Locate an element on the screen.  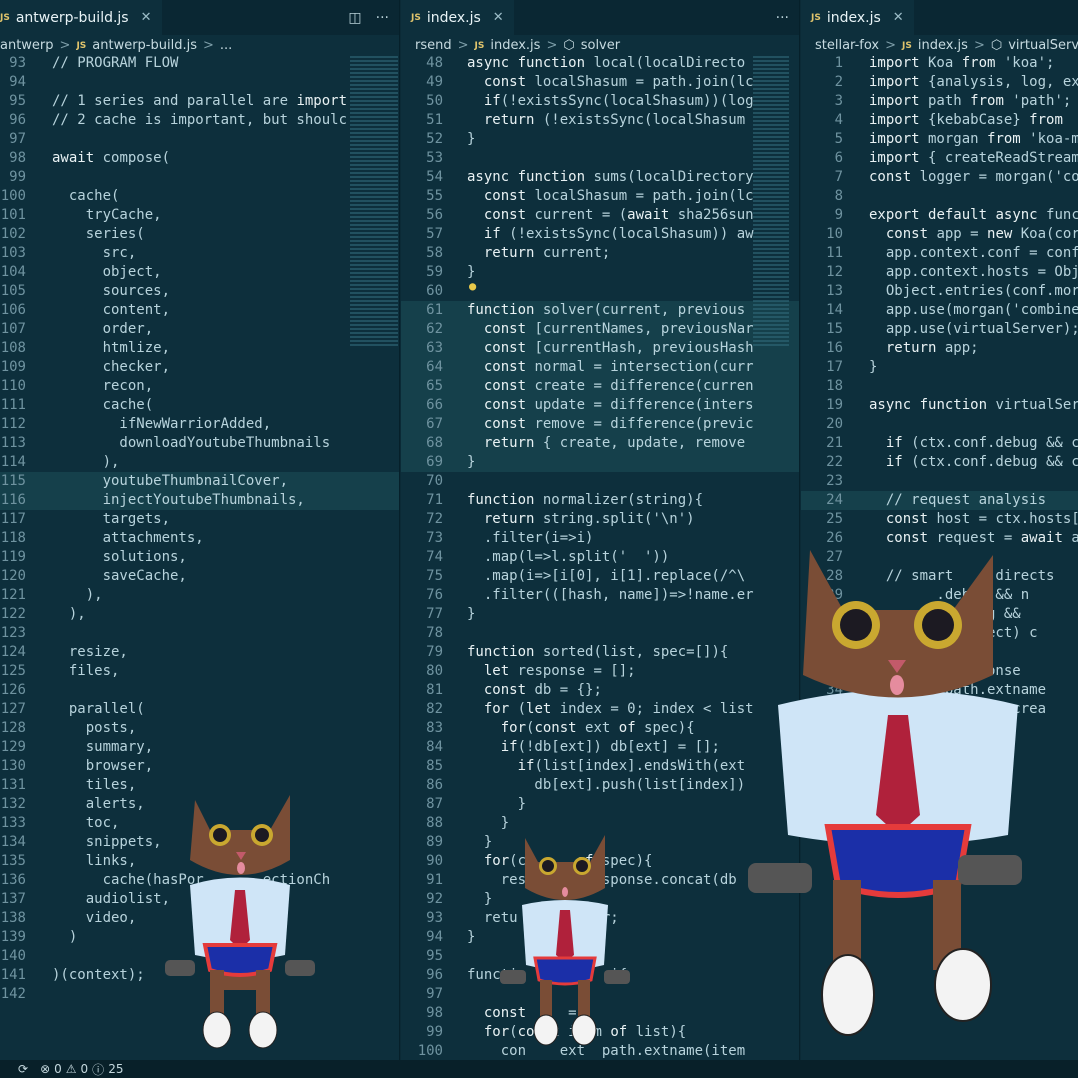
code-line: 5 import morgan from 'koa-m is located at coordinates (939, 139).